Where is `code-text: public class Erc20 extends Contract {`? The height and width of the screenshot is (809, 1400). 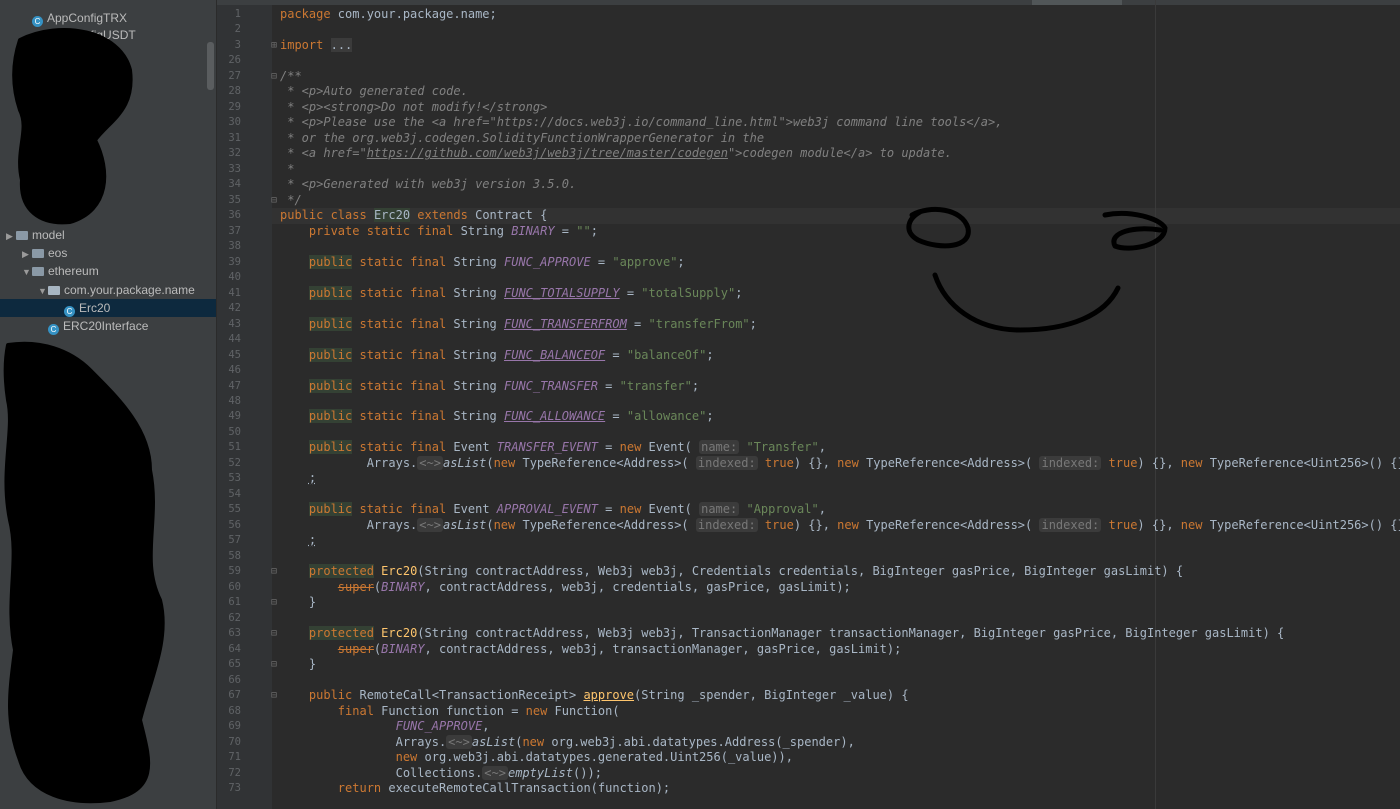
code-text: public class Erc20 extends Contract { is located at coordinates (414, 215).